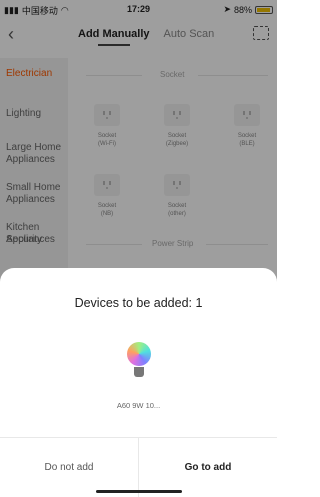 The width and height of the screenshot is (320, 497). What do you see at coordinates (208, 467) in the screenshot?
I see `go-to-add-button: Go to add` at bounding box center [208, 467].